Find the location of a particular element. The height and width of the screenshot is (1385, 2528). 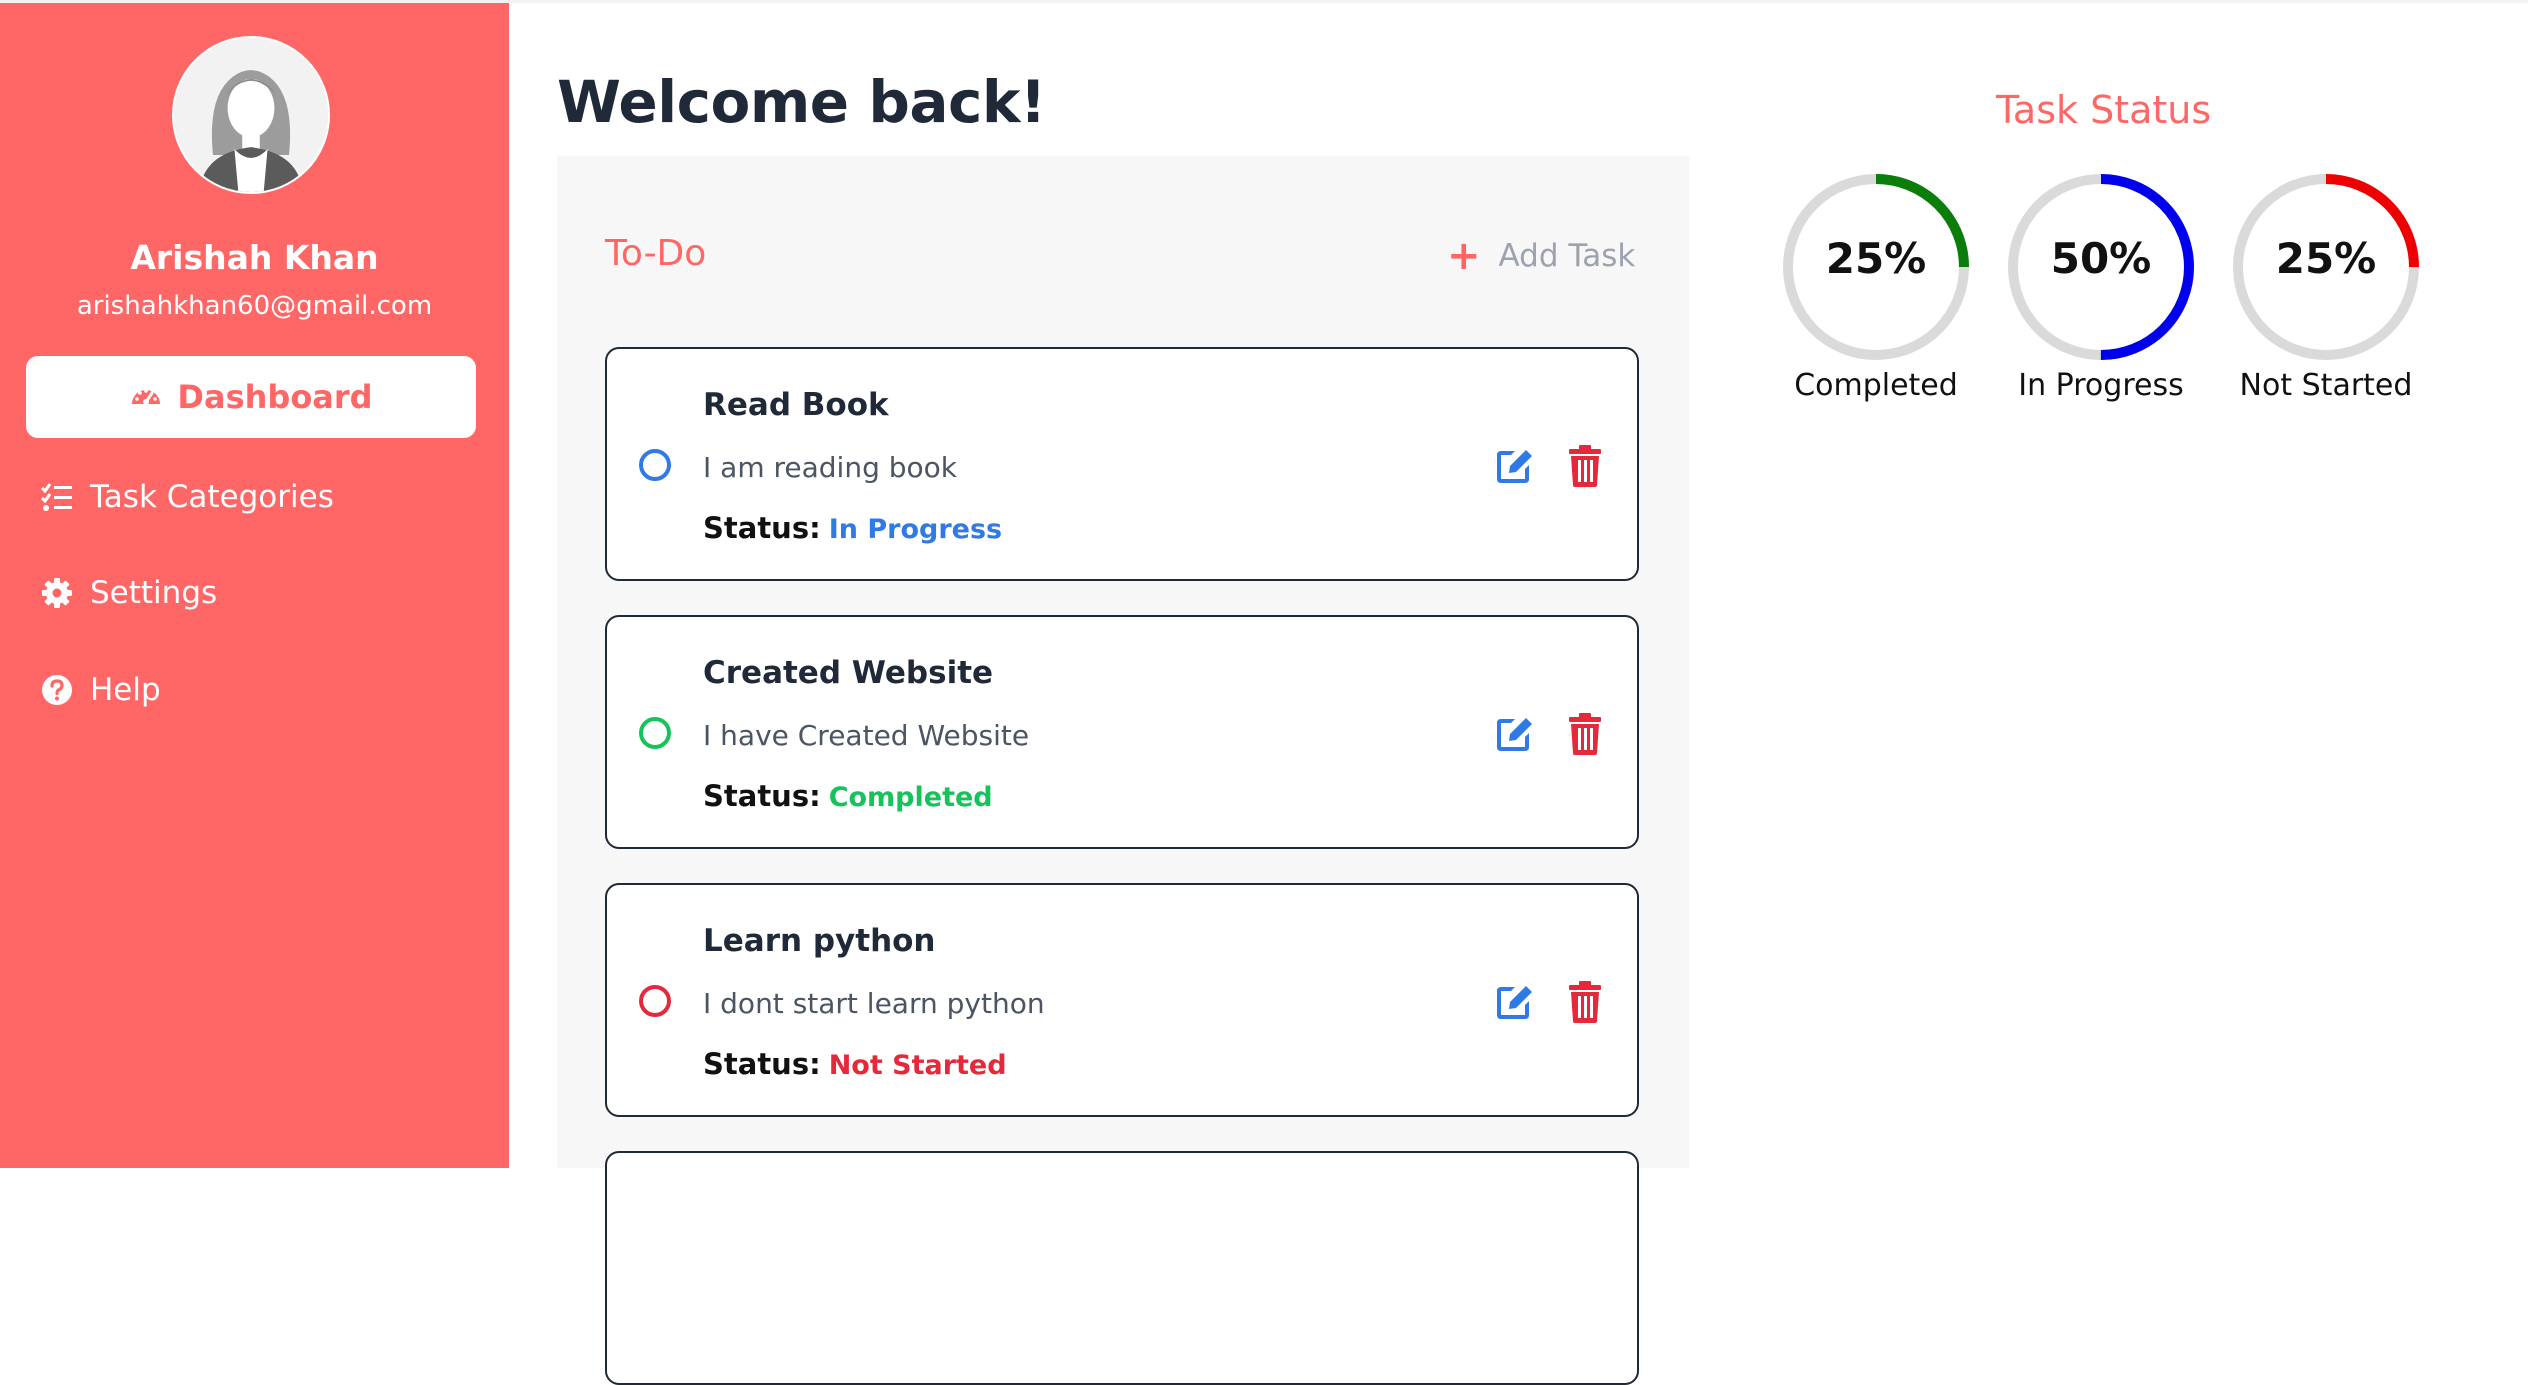

task-status: Status: In Progress is located at coordinates (852, 528).